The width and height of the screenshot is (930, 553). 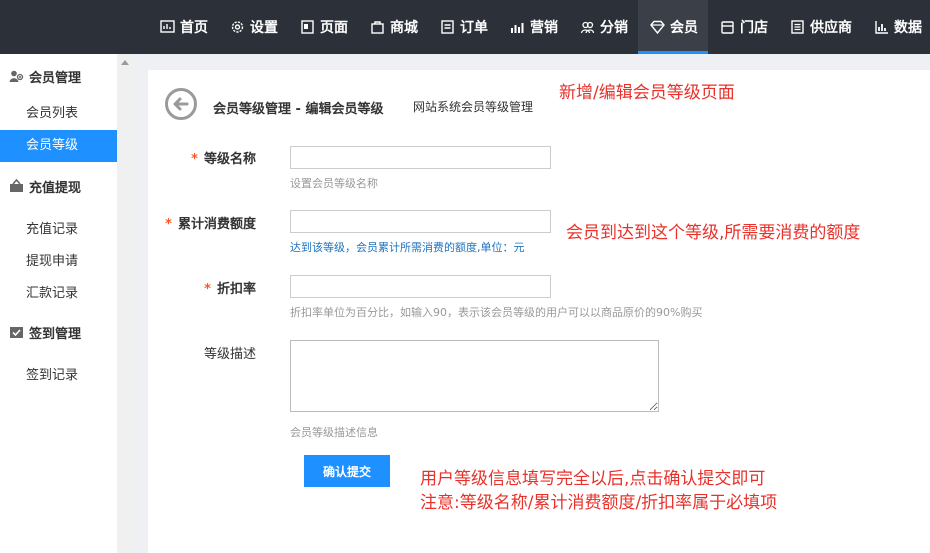 I want to click on description-label: 等级描述, so click(x=229, y=354).